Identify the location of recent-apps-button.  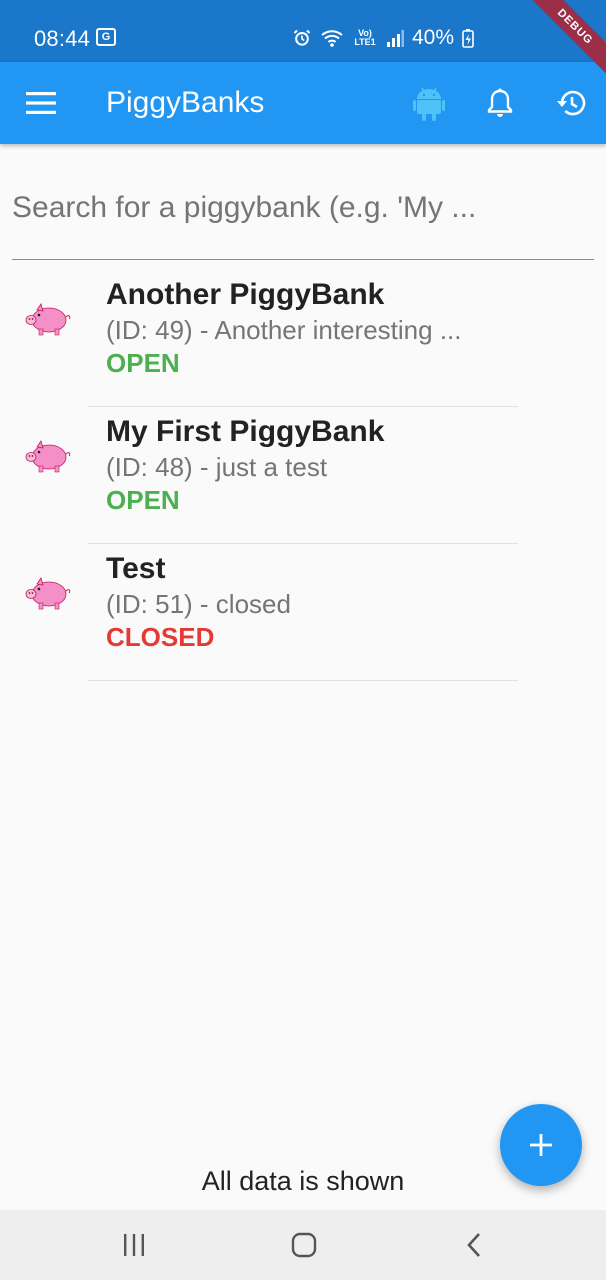
(134, 1245).